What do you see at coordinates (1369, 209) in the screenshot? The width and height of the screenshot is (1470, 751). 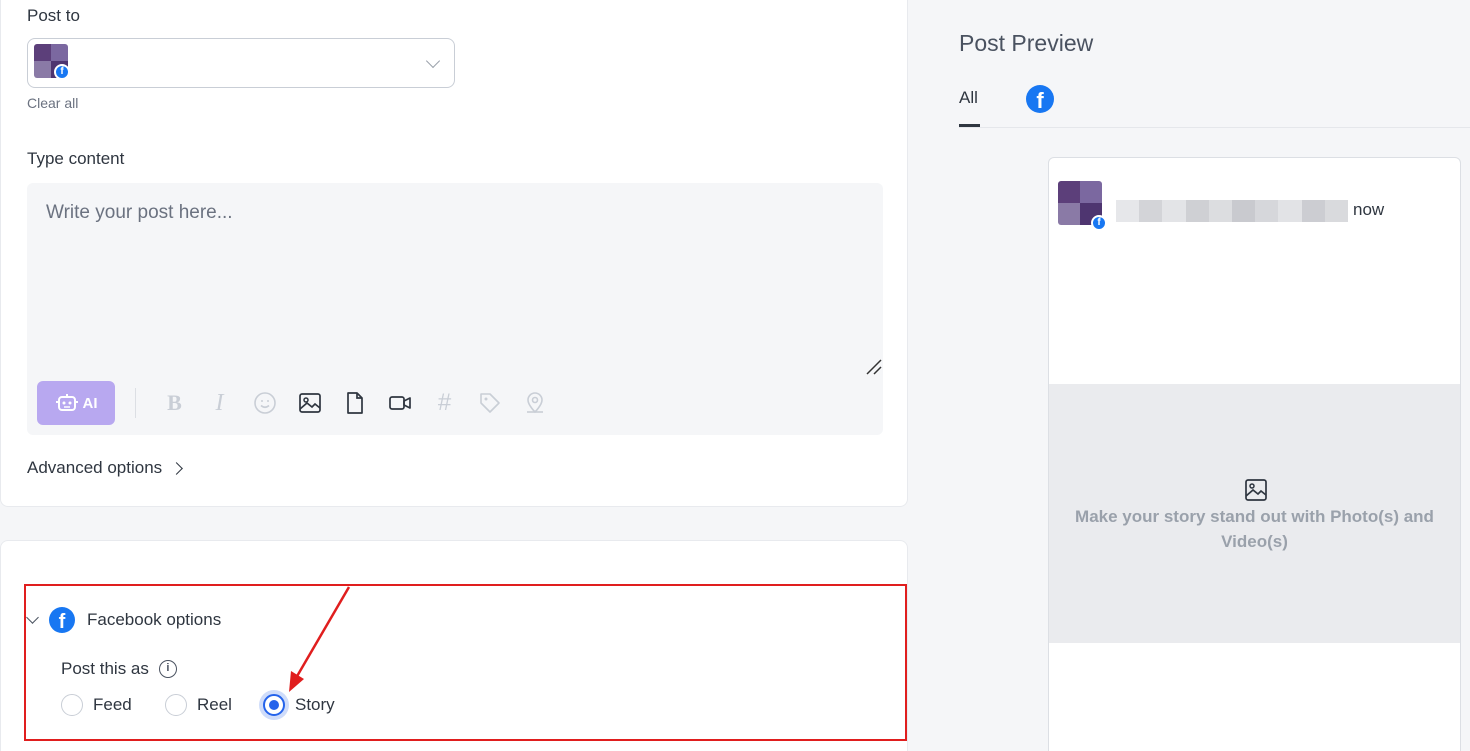 I see `preview-timestamp: now` at bounding box center [1369, 209].